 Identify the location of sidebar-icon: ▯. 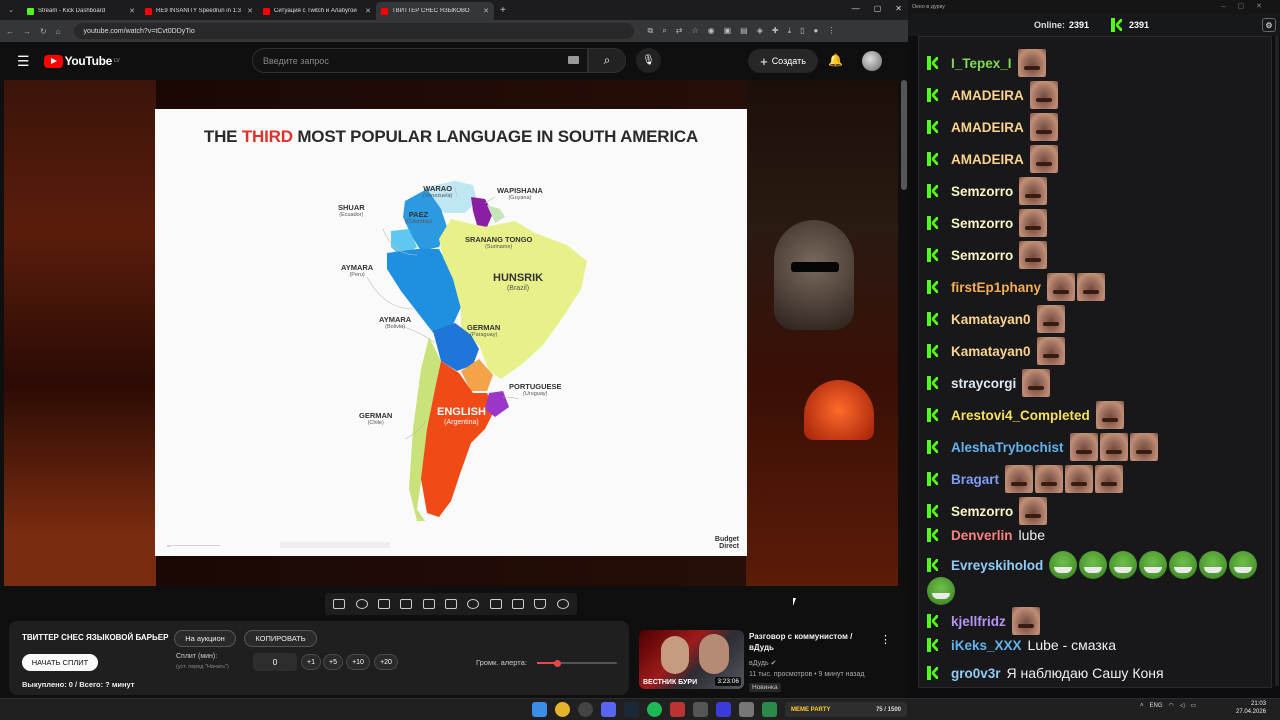
(802, 31).